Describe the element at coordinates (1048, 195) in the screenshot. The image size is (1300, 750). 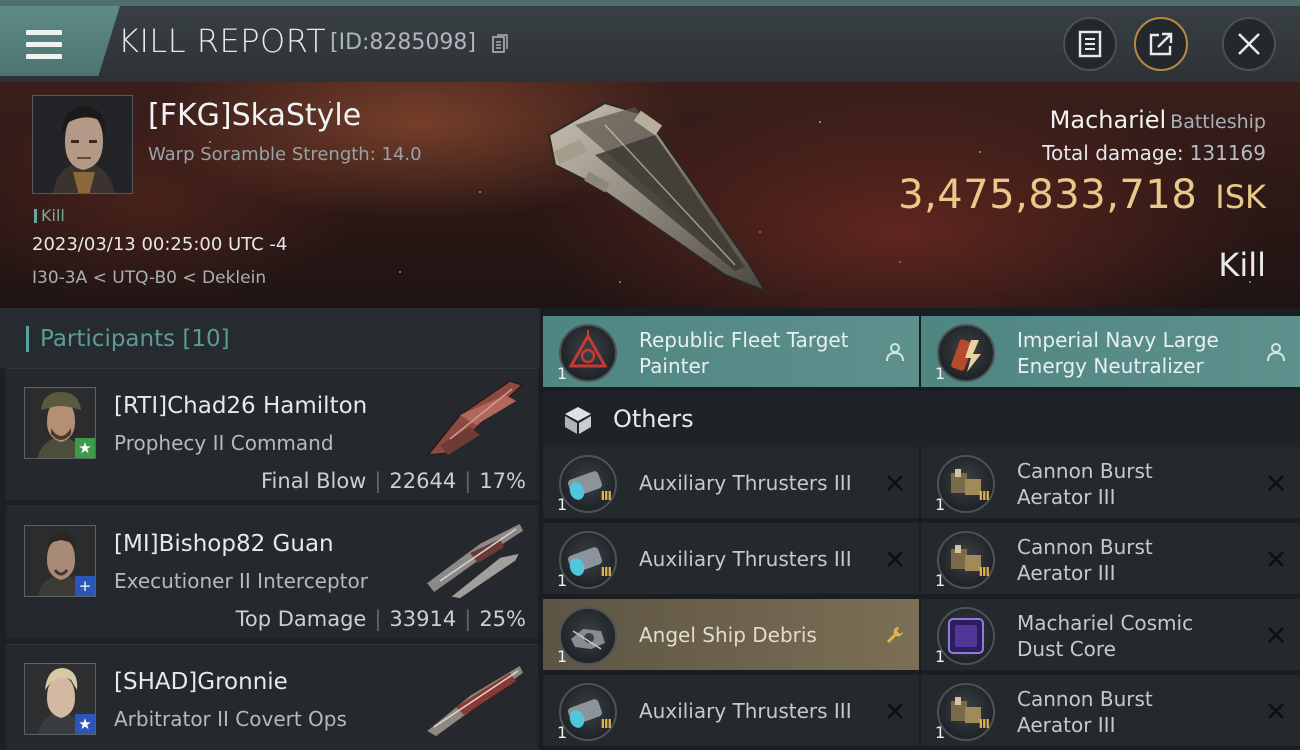
I see `isk-value: 3,475,833,718` at that location.